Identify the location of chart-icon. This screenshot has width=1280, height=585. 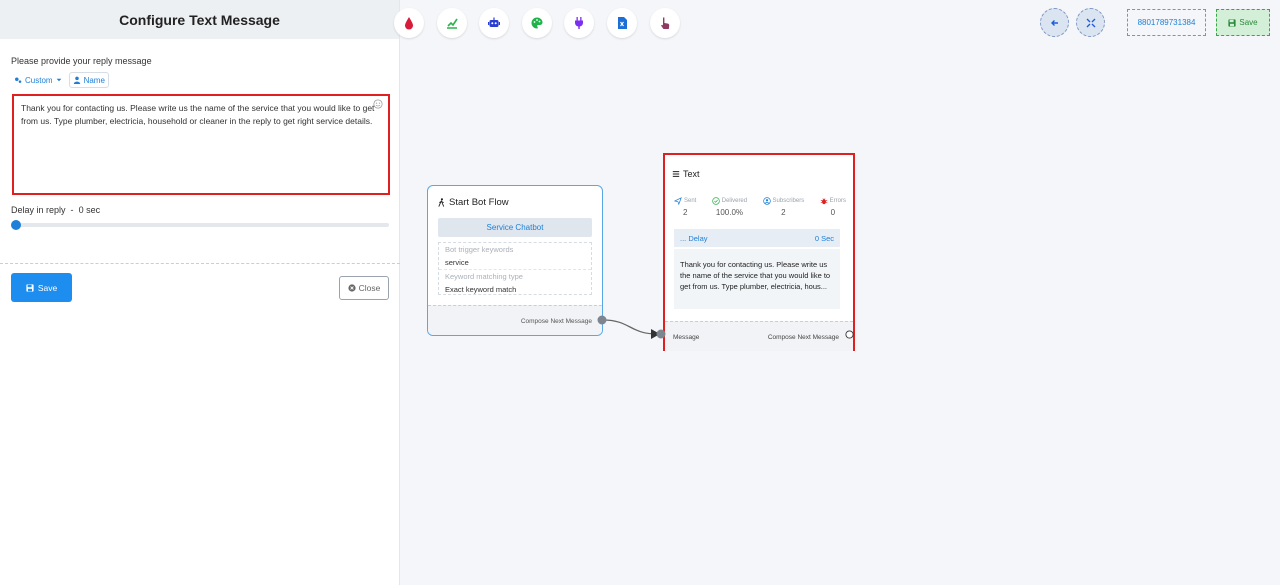
(452, 23).